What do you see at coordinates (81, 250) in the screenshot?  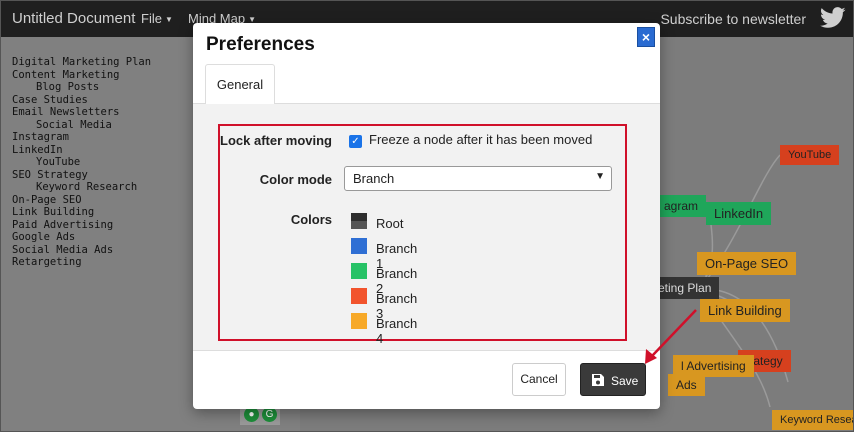 I see `outline-item: Social Media Ads` at bounding box center [81, 250].